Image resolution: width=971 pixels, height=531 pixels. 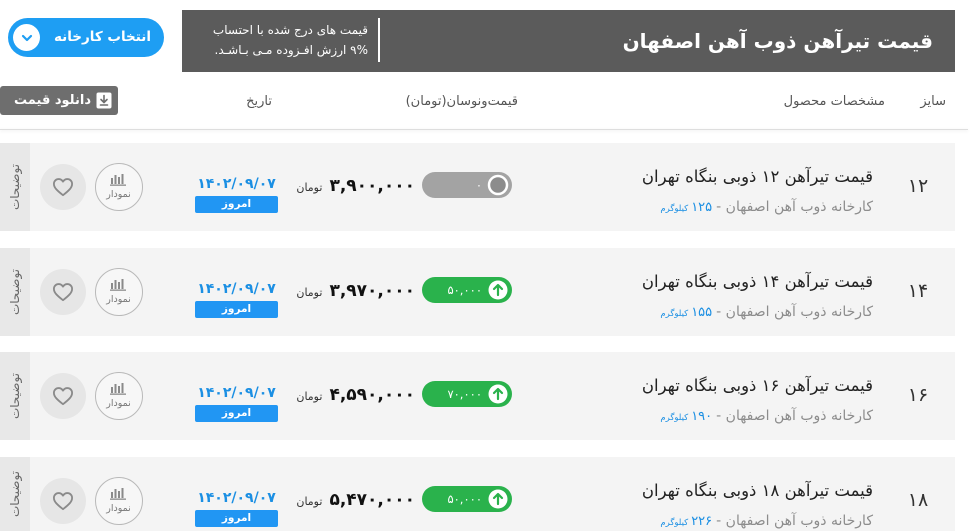 I want to click on download-price-button: دانلود قیمت, so click(x=59, y=100).